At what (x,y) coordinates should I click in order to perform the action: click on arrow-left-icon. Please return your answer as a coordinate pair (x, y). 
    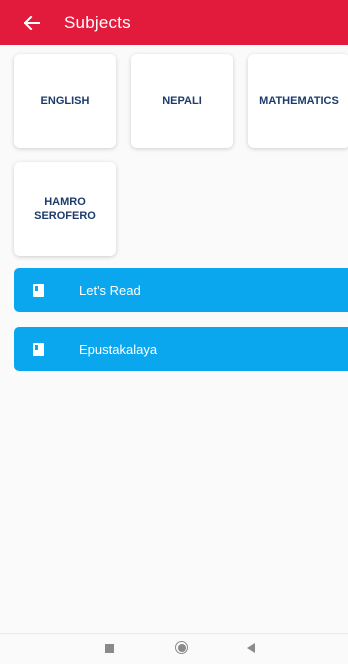
    Looking at the image, I should click on (32, 22).